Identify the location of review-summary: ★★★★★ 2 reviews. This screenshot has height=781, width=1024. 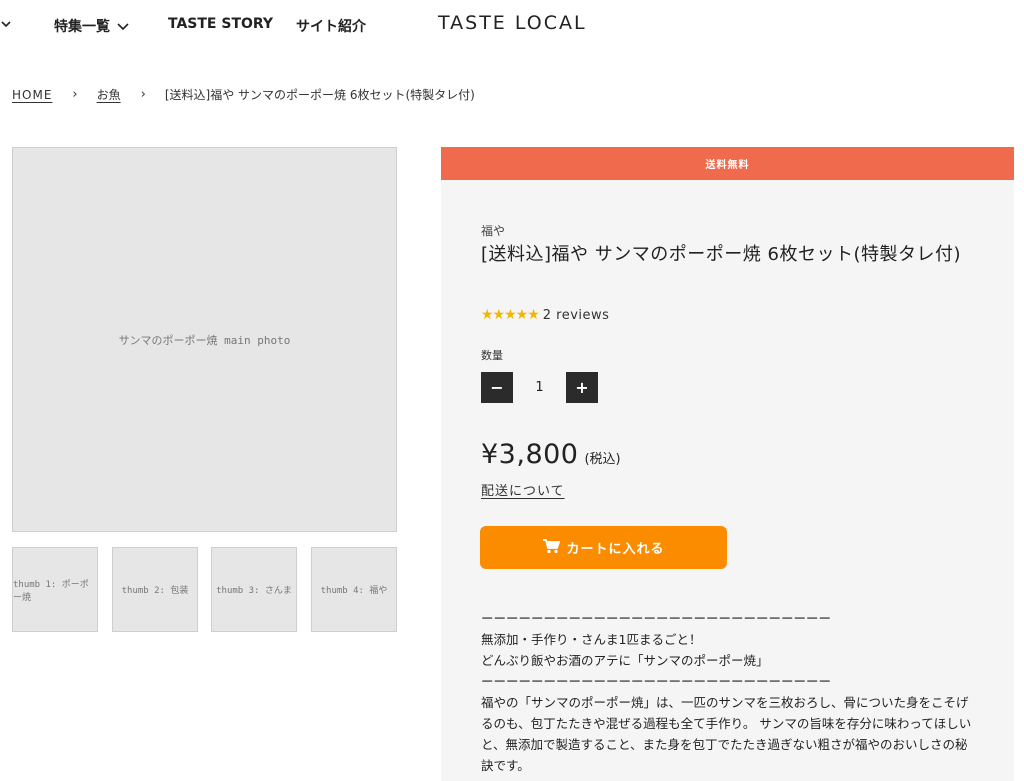
(545, 315).